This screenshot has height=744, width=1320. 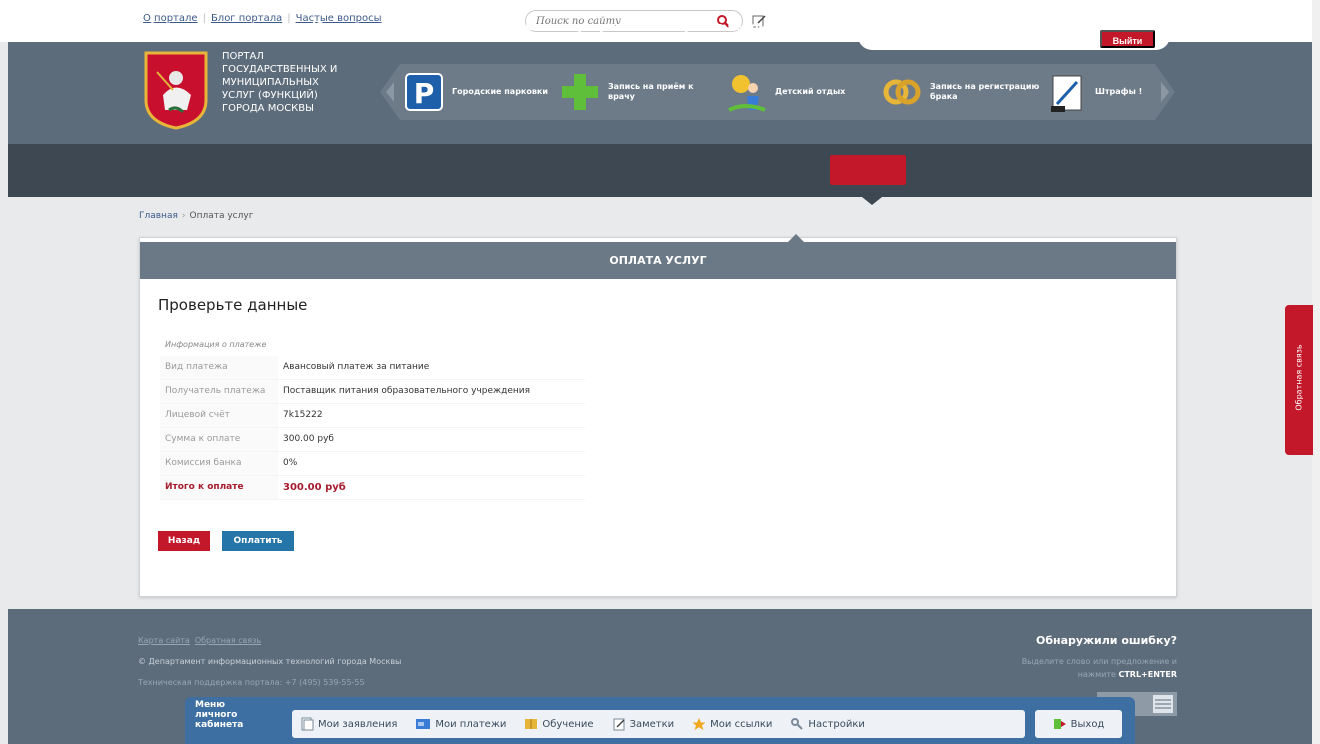 What do you see at coordinates (747, 93) in the screenshot?
I see `child-sun-icon` at bounding box center [747, 93].